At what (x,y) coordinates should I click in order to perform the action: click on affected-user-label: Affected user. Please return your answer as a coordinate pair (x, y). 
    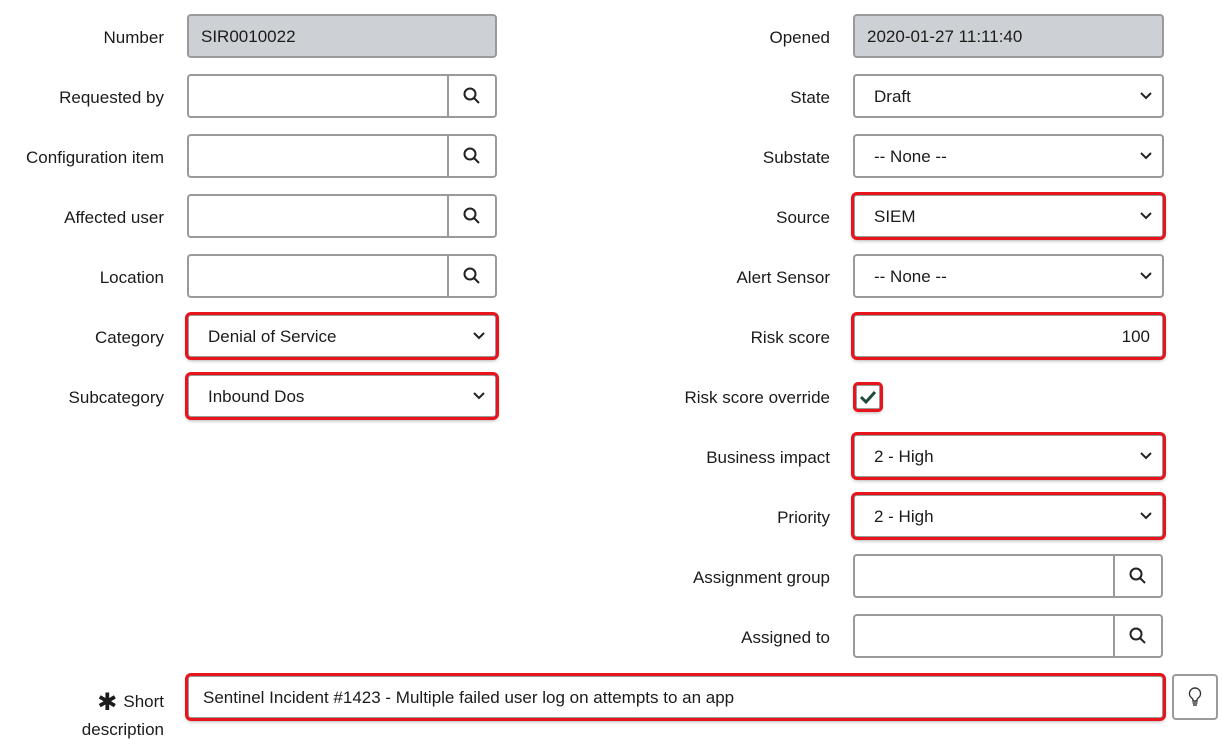
    Looking at the image, I should click on (114, 217).